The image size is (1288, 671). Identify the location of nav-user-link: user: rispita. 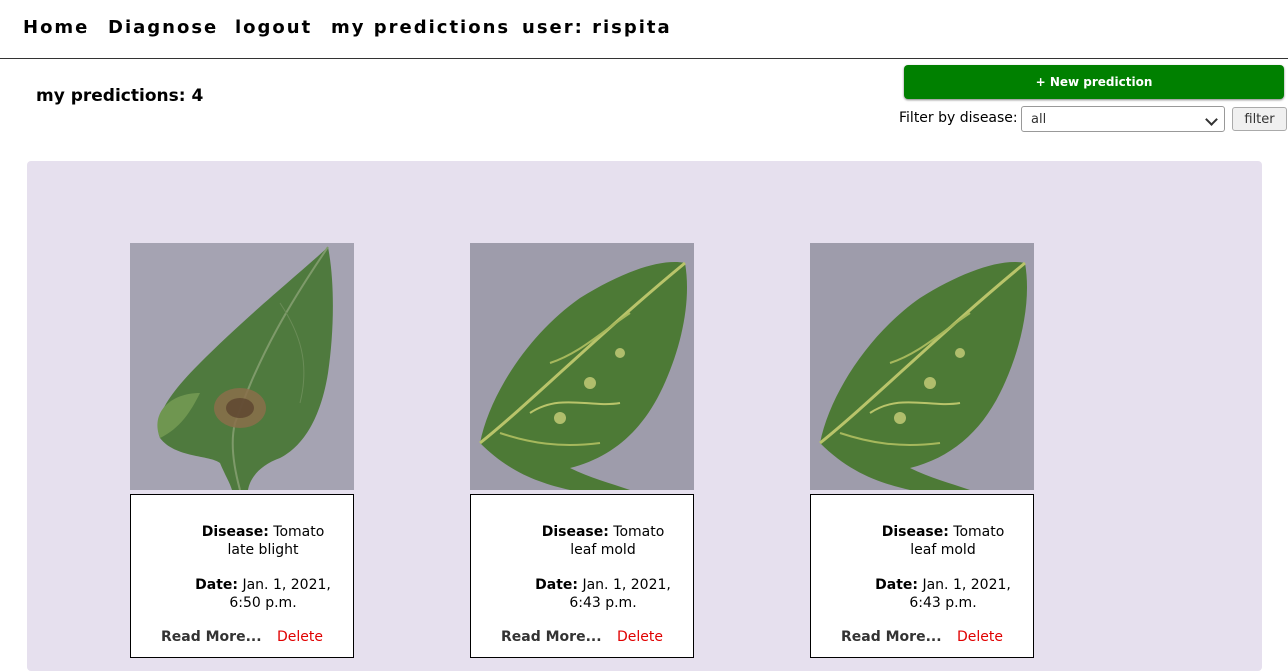
(597, 27).